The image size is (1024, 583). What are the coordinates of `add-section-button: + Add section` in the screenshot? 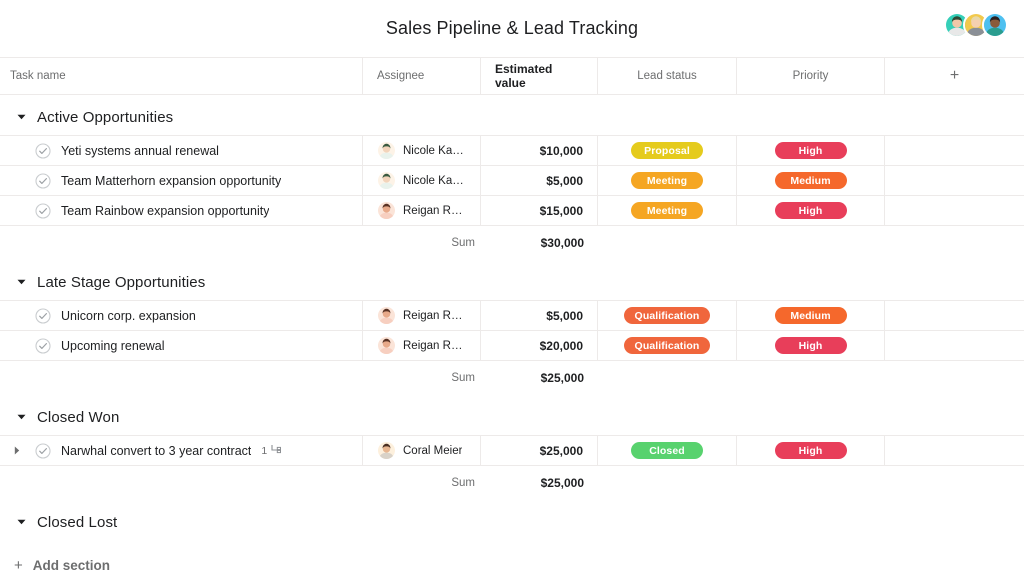 It's located at (512, 565).